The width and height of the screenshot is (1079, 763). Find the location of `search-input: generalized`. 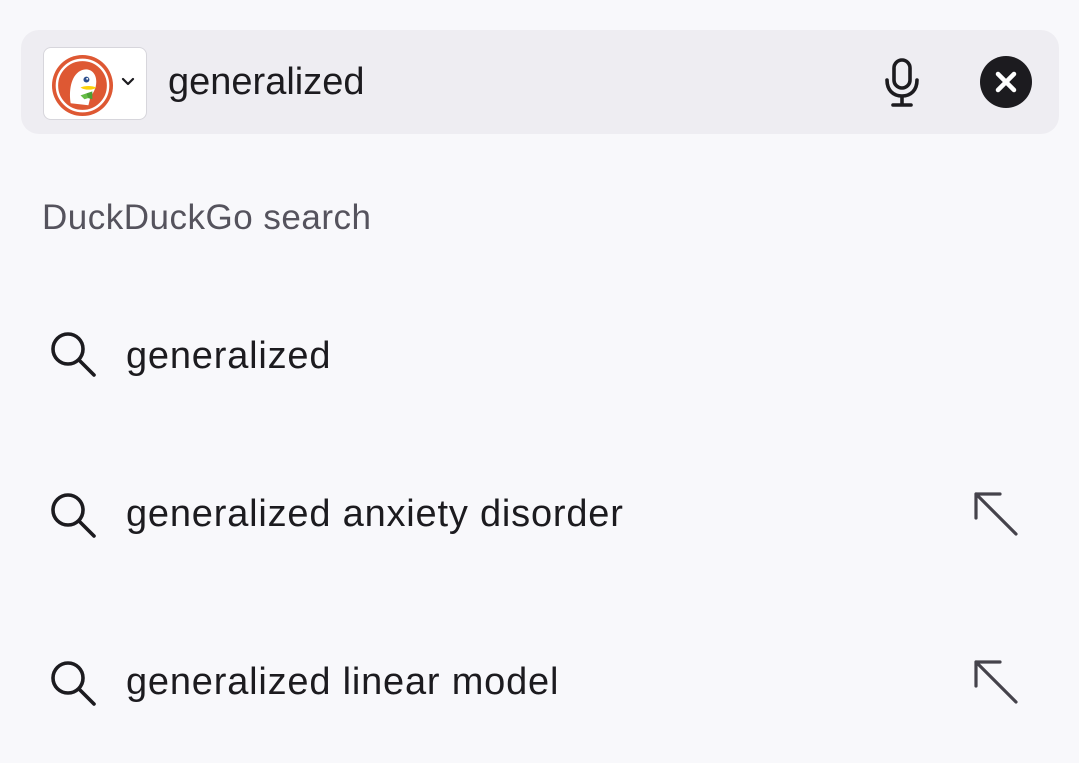

search-input: generalized is located at coordinates (266, 82).